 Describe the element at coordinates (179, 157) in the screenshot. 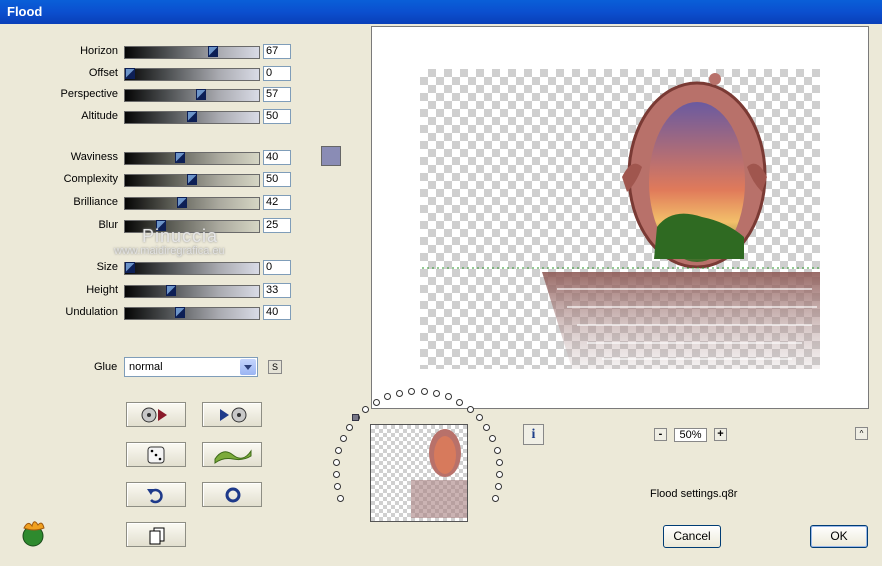

I see `waviness-slider-thumb` at that location.